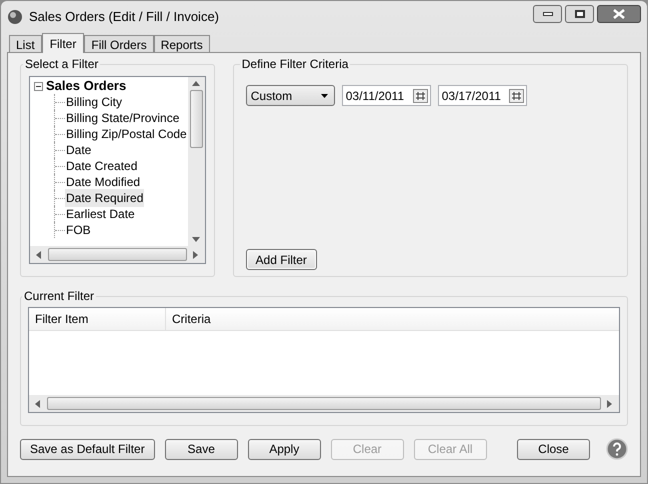  I want to click on dropdown-arrow-icon, so click(324, 96).